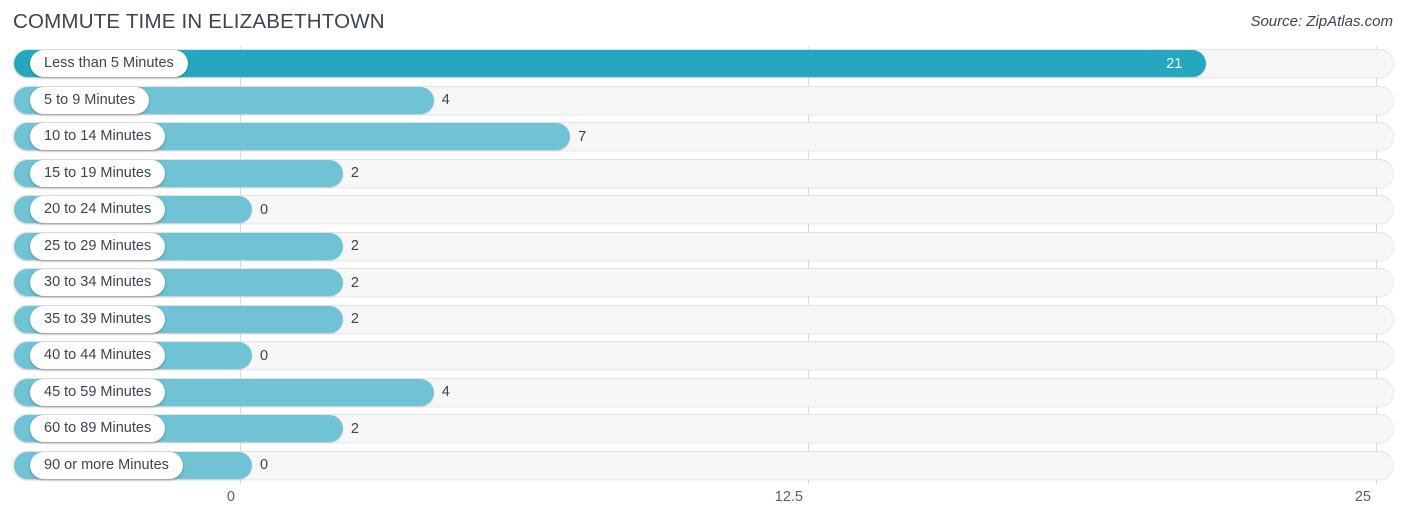 Image resolution: width=1406 pixels, height=524 pixels. I want to click on category-label: 30 to 34 Minutes, so click(98, 282).